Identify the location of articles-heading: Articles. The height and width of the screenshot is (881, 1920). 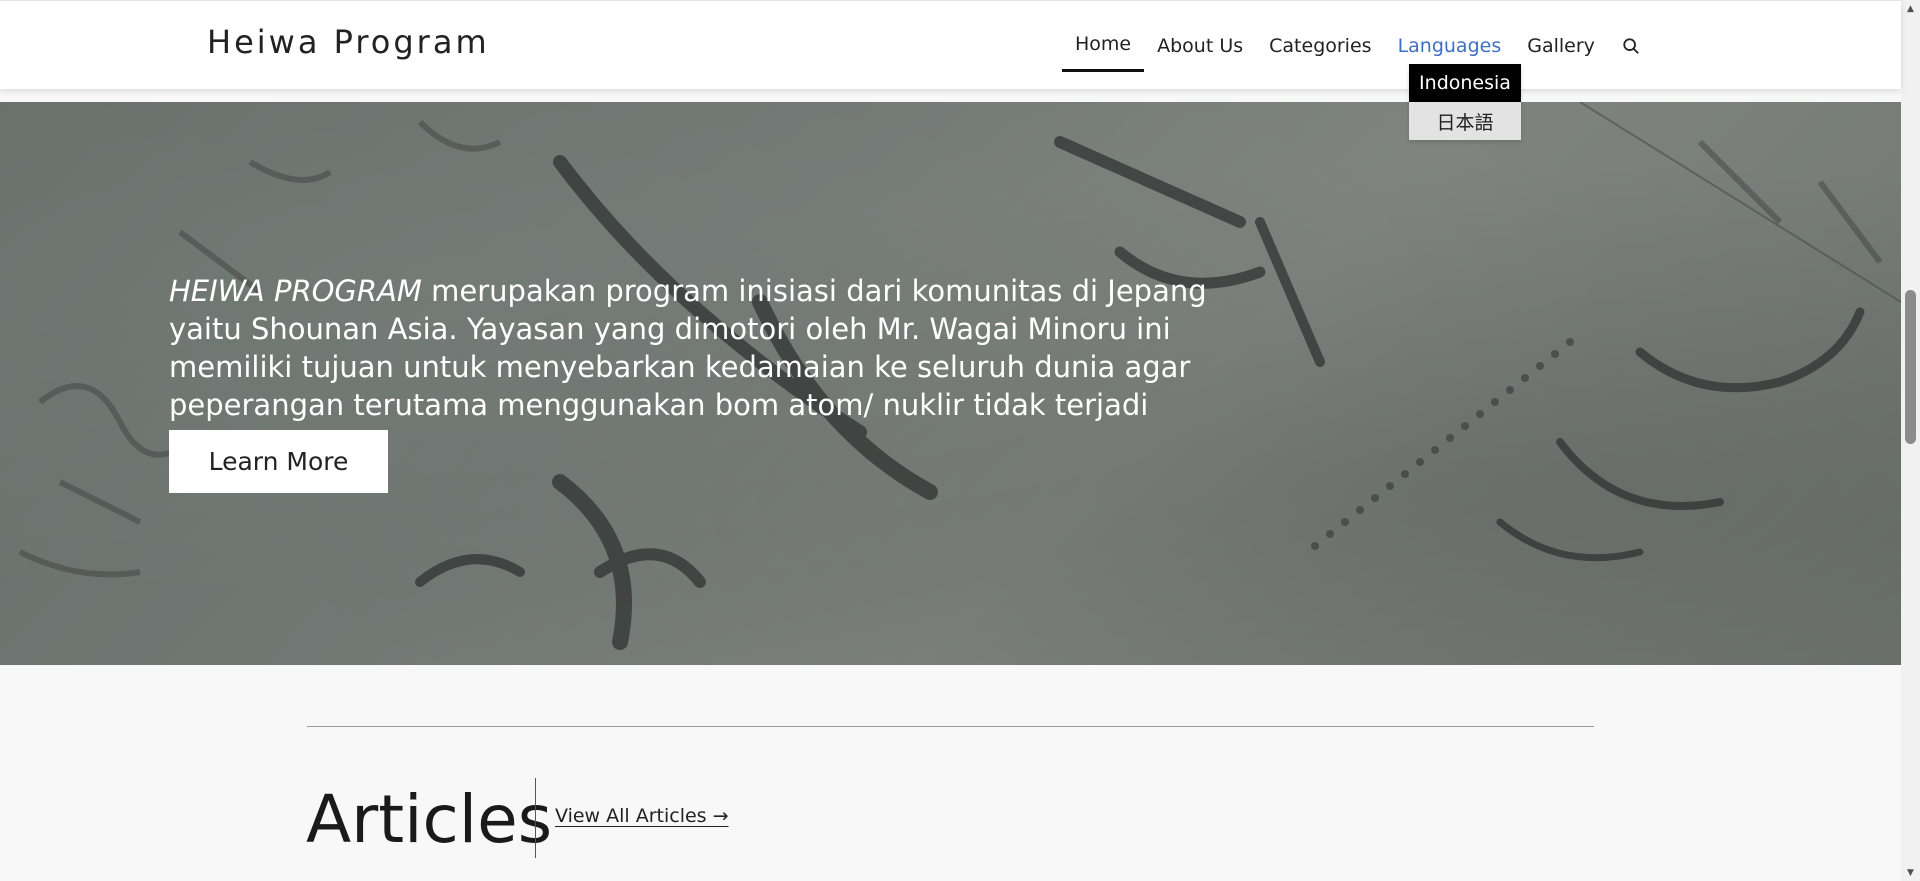
(429, 819).